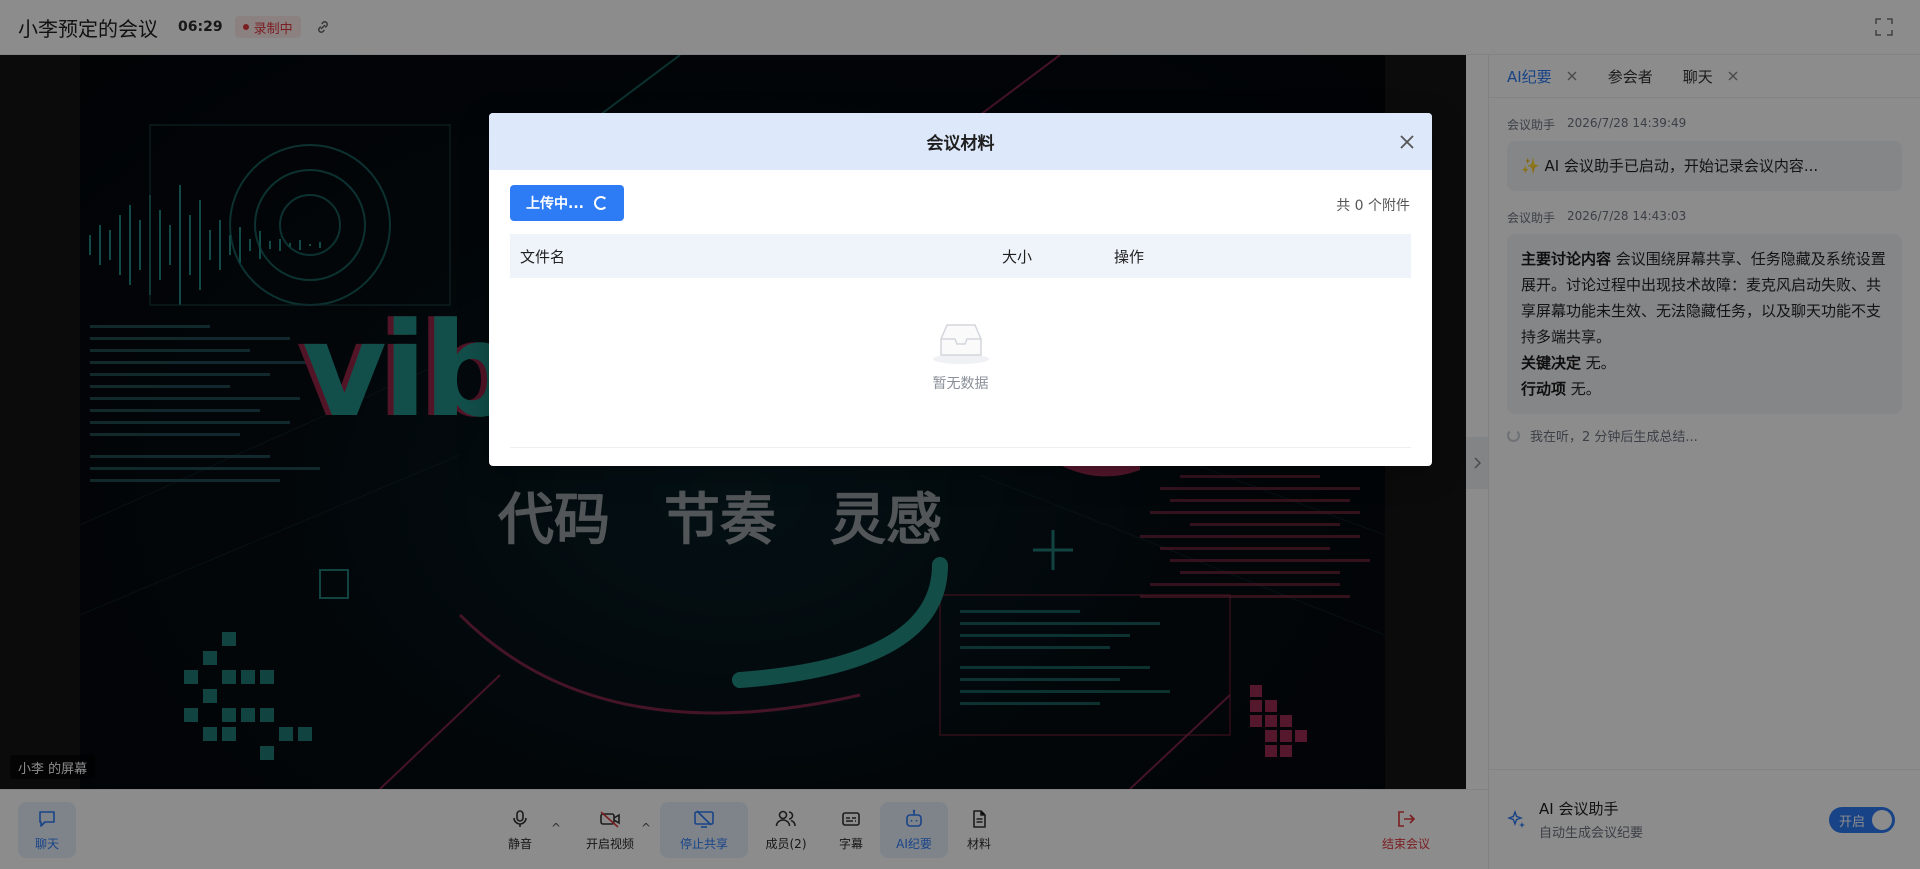 The image size is (1920, 869). I want to click on dialog-header: 会议材料, so click(960, 141).